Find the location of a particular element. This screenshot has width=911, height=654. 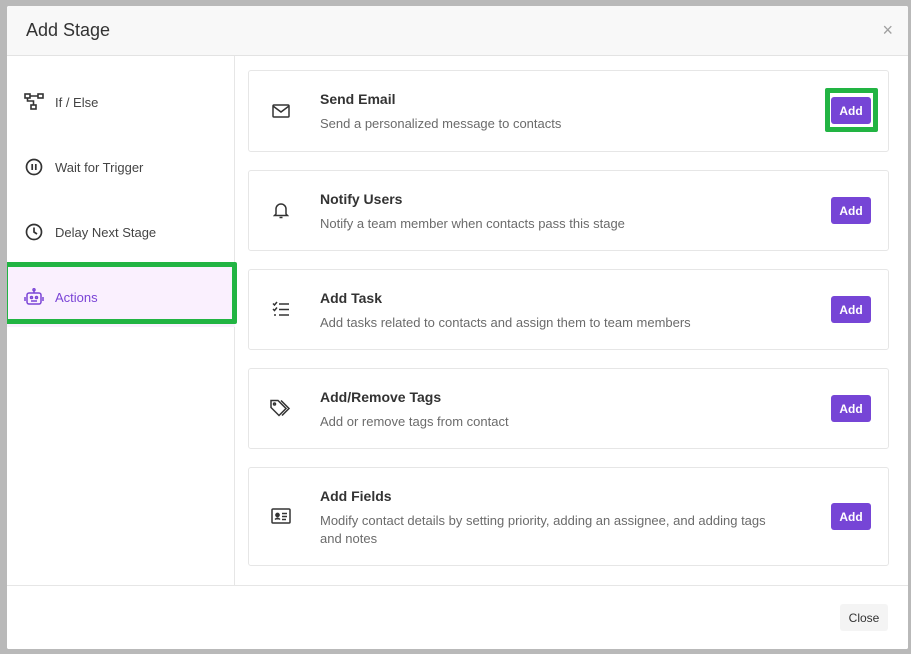

action-description: Send a personalized message to contacts is located at coordinates (441, 123).